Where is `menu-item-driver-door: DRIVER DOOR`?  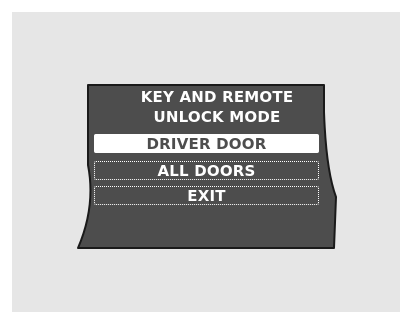
menu-item-driver-door: DRIVER DOOR is located at coordinates (206, 143).